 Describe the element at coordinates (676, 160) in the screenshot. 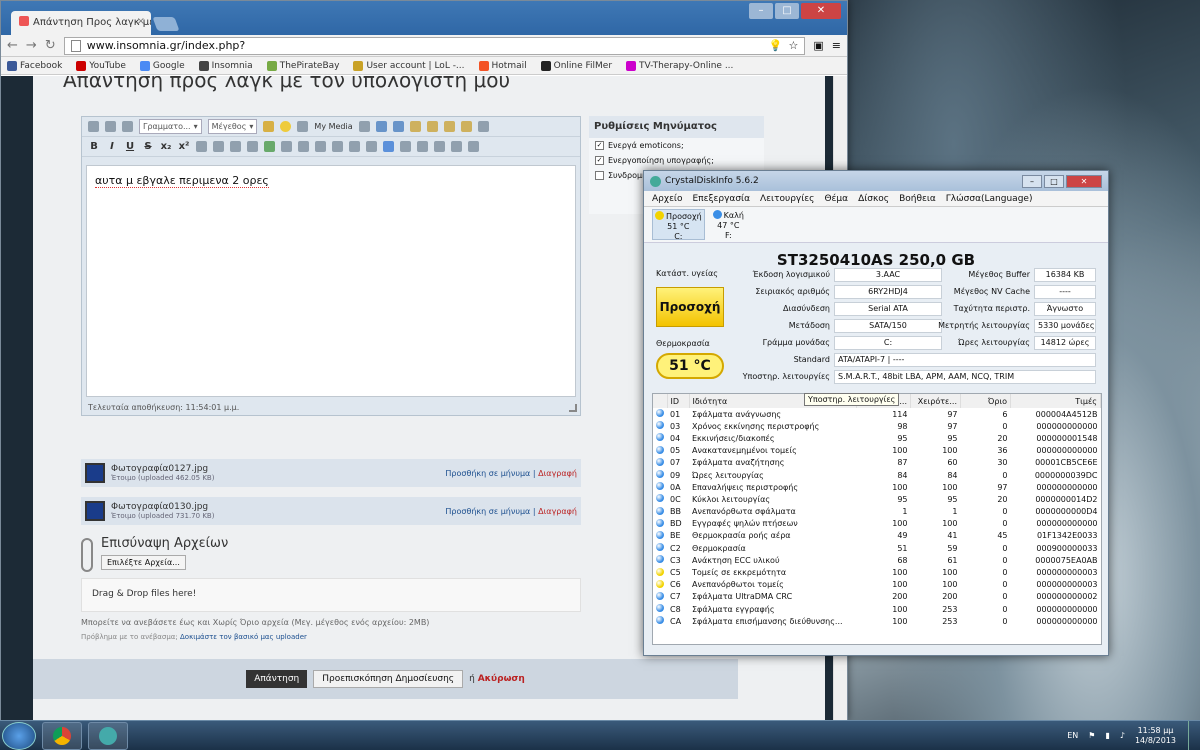

I see `option-signature: ✓ Ενεργοποίηση υπογραφής;` at that location.